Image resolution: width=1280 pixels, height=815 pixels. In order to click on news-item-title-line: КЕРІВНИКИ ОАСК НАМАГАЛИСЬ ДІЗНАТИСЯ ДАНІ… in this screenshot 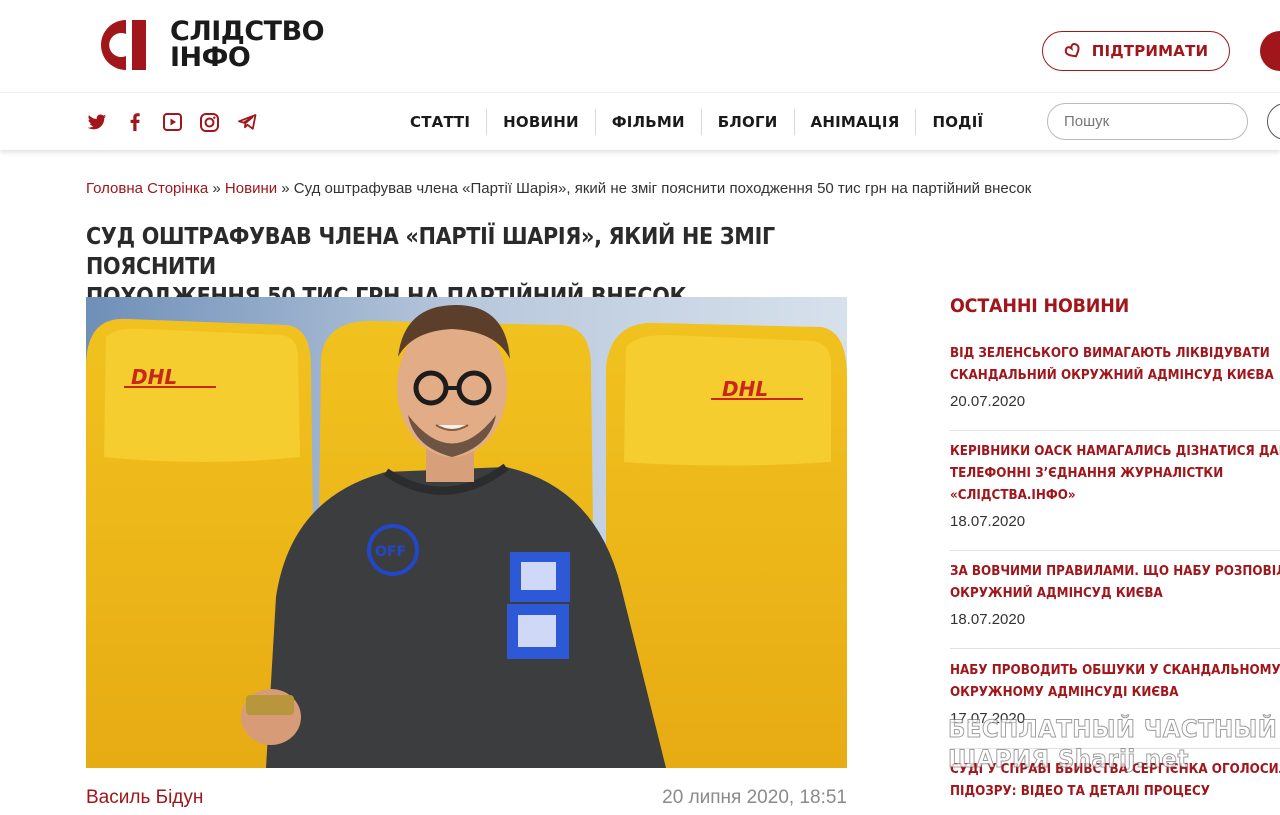, I will do `click(1115, 452)`.